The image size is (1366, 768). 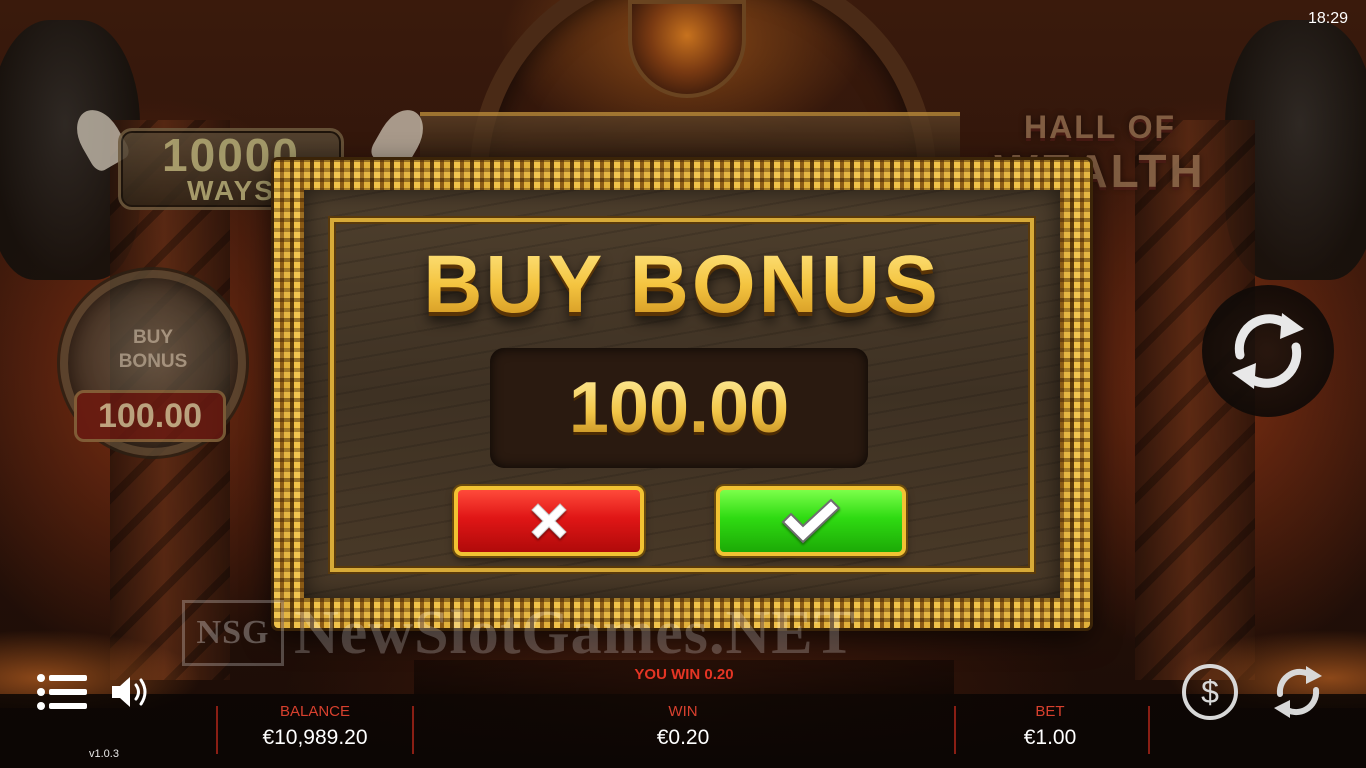 I want to click on watermark-logo: NSG, so click(x=233, y=633).